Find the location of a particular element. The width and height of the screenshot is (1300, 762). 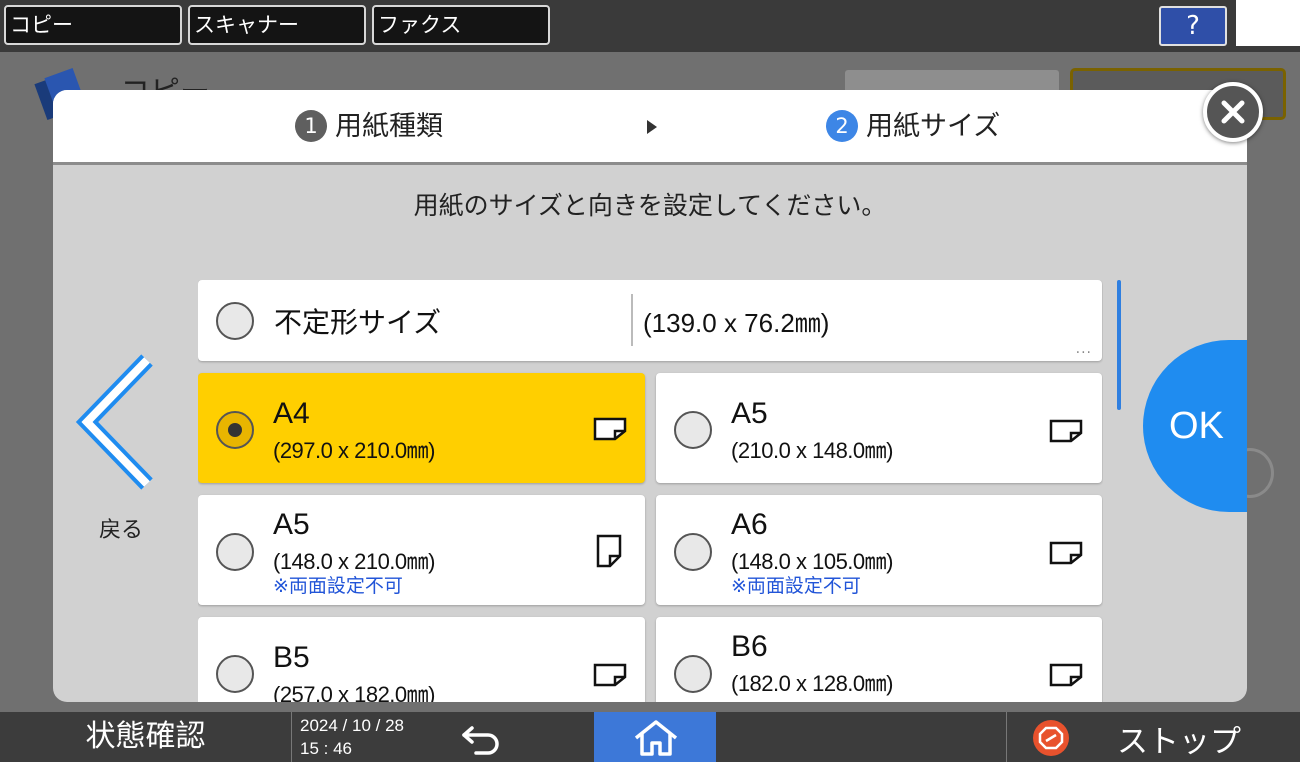

date-display: 2024 / 10 / 28 is located at coordinates (352, 725).